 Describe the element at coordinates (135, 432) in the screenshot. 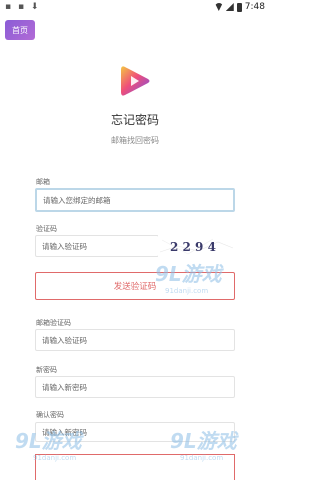

I see `confirm-password-input` at that location.